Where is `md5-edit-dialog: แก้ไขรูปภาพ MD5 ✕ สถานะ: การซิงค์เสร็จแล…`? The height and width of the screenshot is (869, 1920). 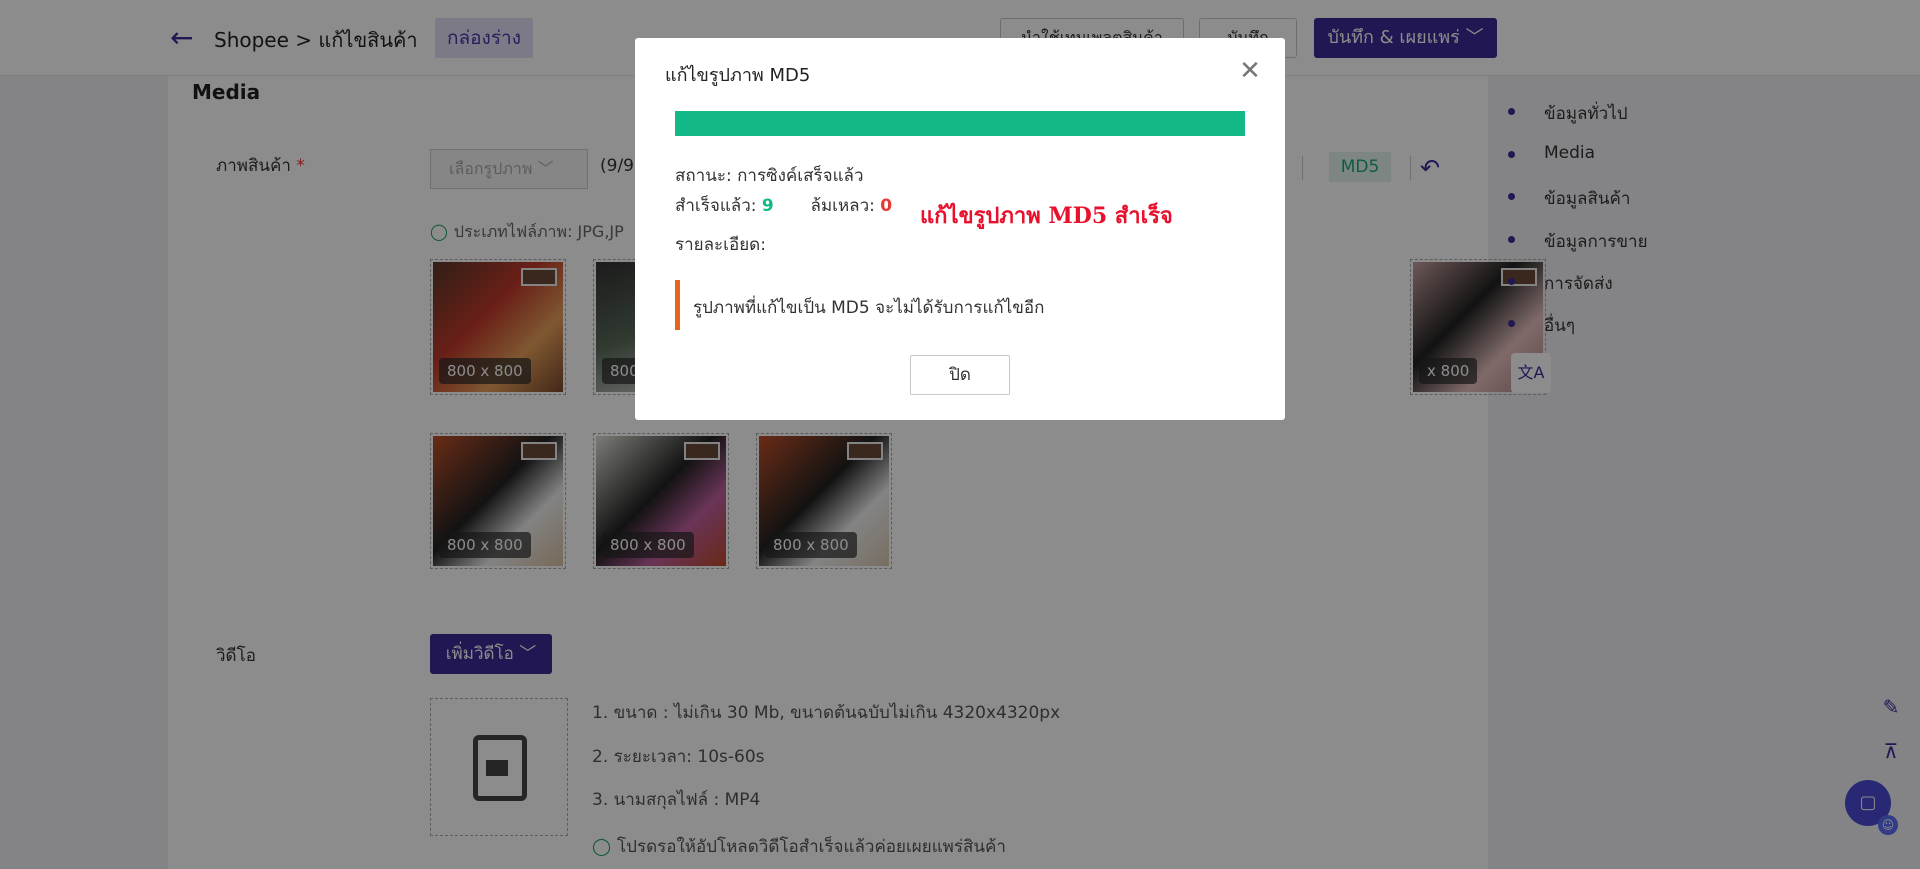 md5-edit-dialog: แก้ไขรูปภาพ MD5 ✕ สถานะ: การซิงค์เสร็จแล… is located at coordinates (960, 229).